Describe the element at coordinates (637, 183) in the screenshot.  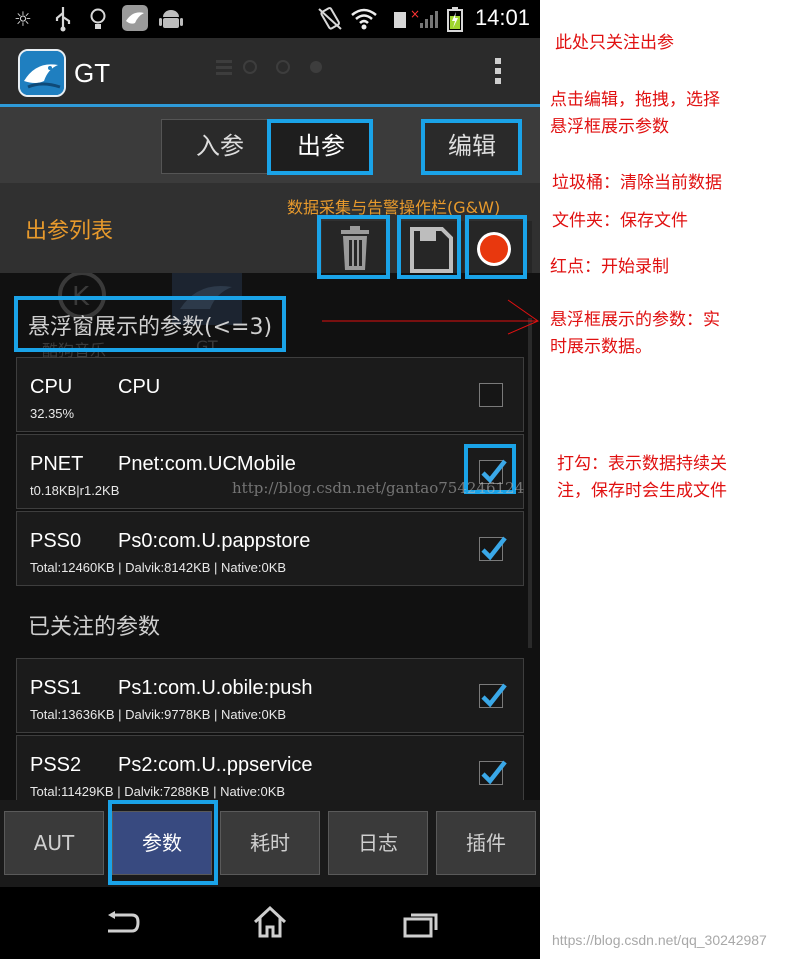
I see `note-trash: 垃圾桶：清除当前数据` at that location.